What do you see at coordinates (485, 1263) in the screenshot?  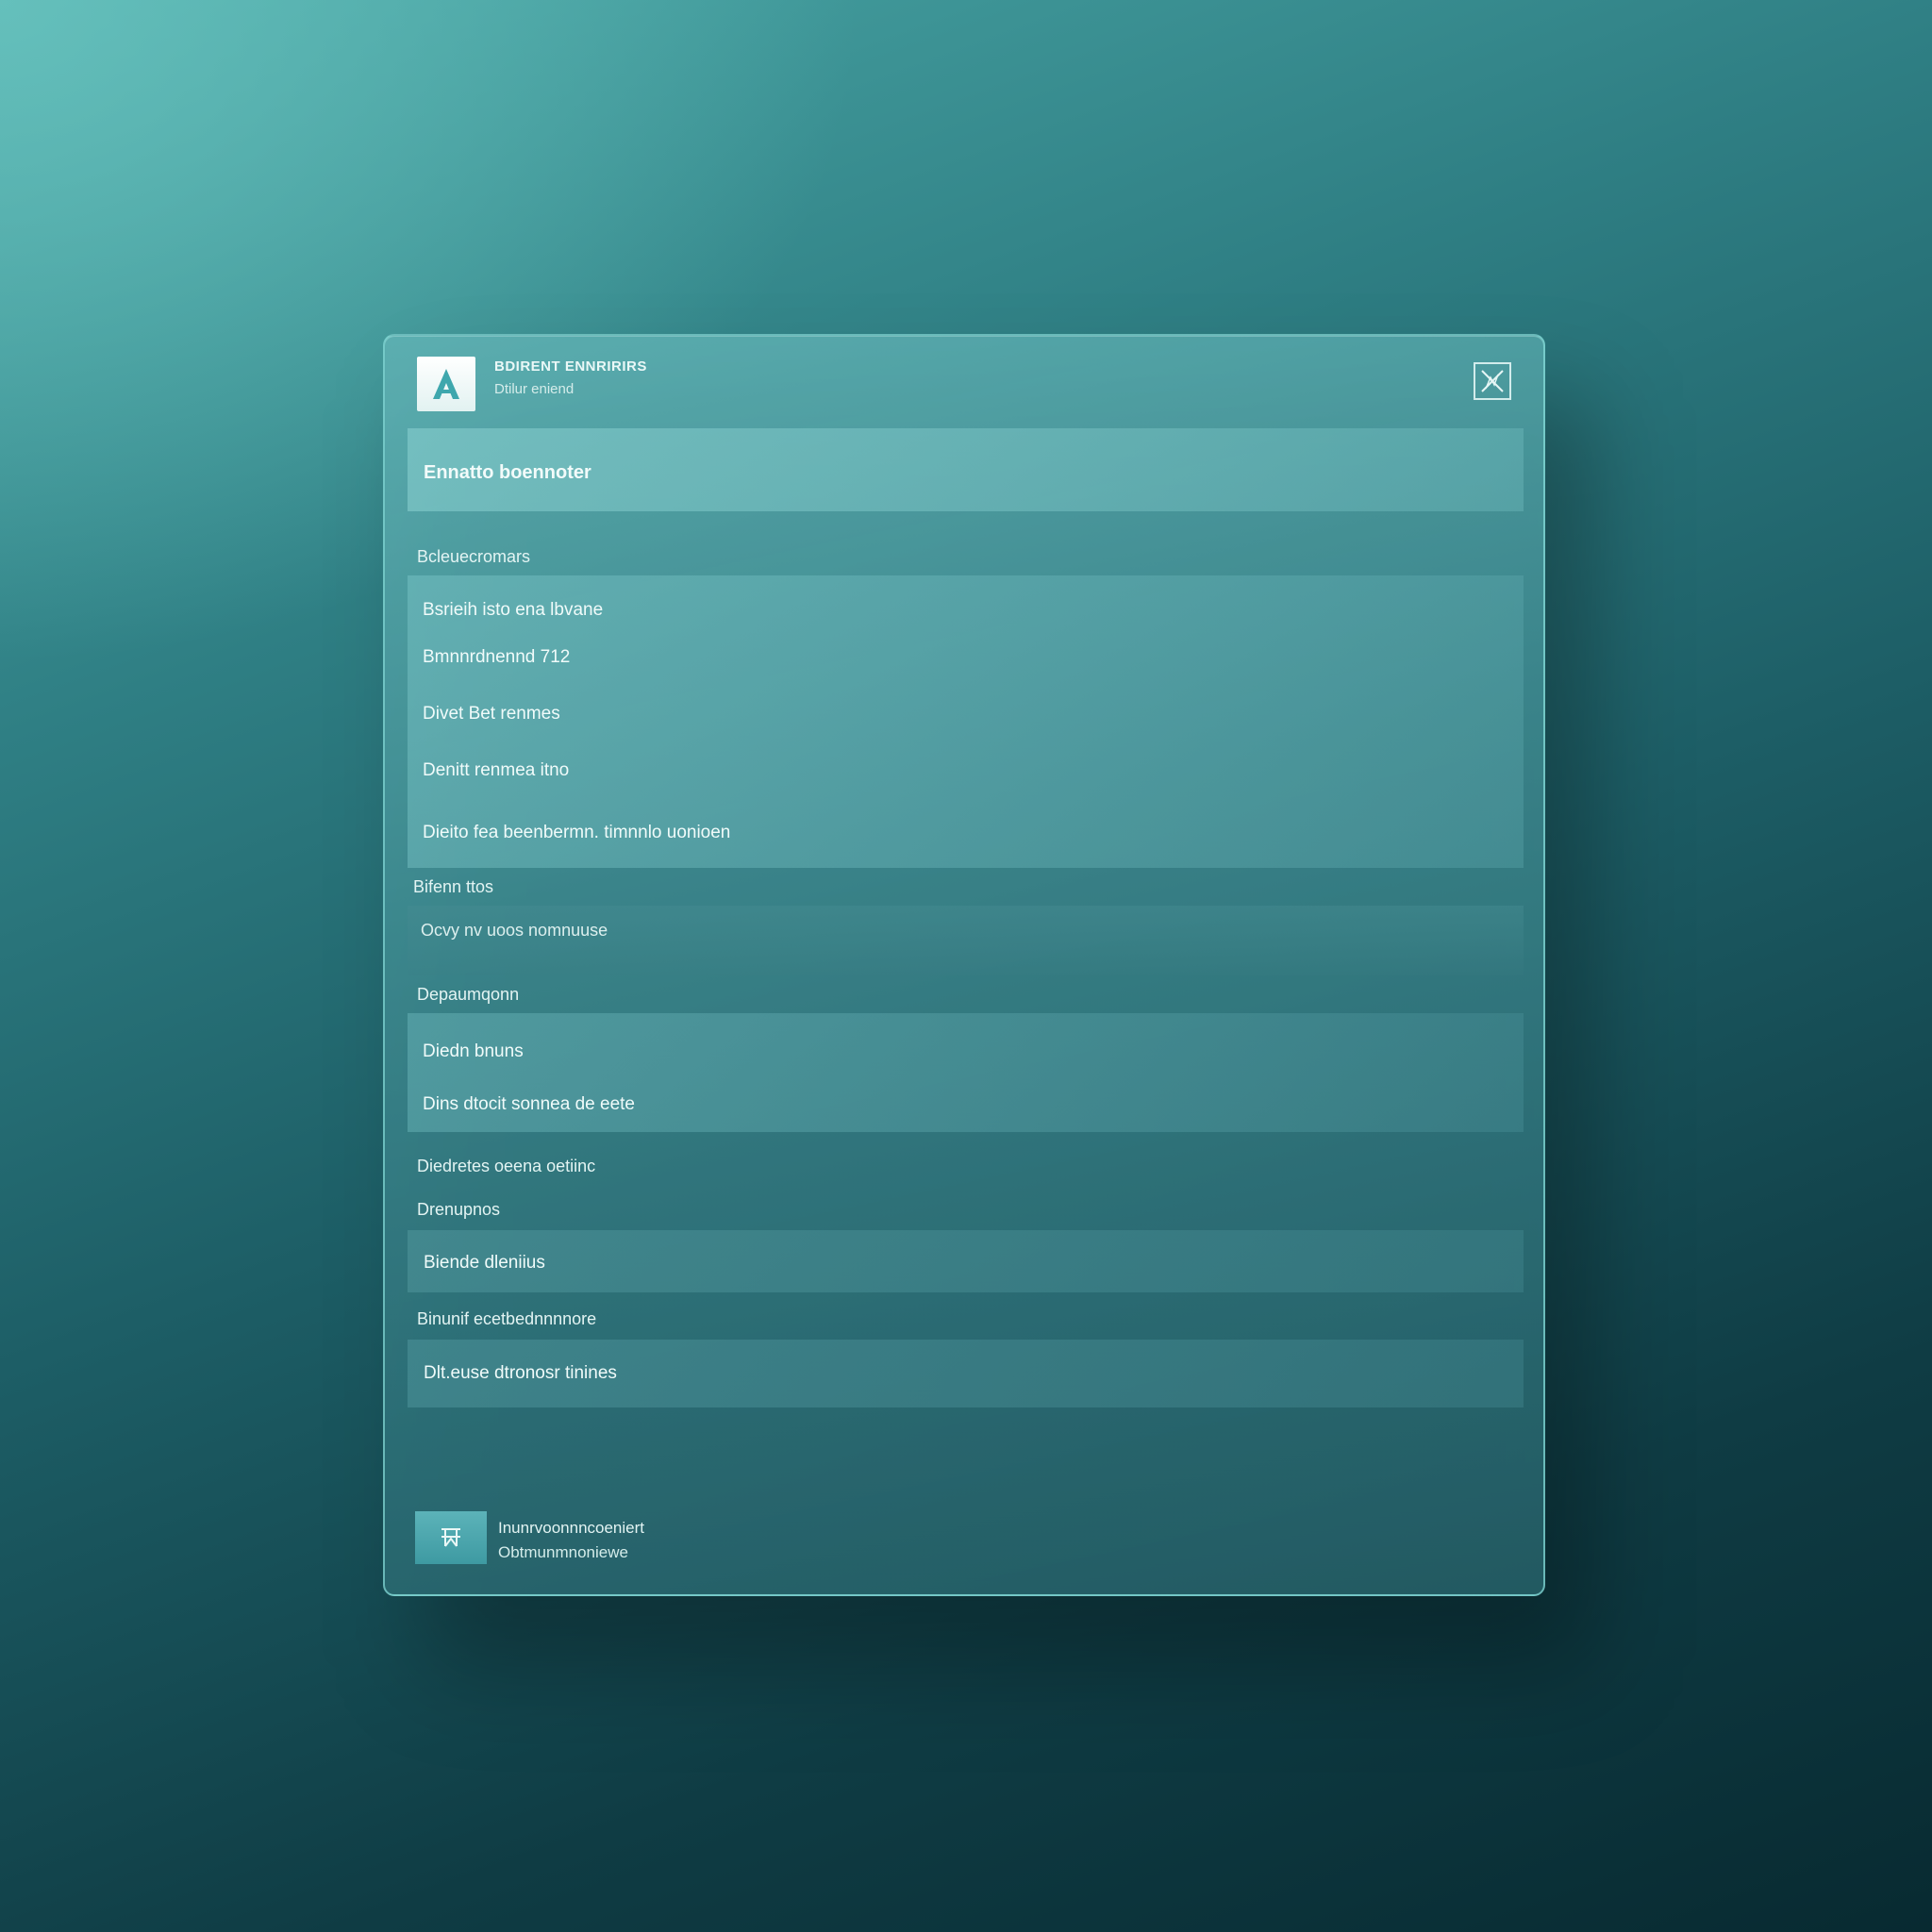 I see `dropdown-field-1-value: Biende dleniius` at bounding box center [485, 1263].